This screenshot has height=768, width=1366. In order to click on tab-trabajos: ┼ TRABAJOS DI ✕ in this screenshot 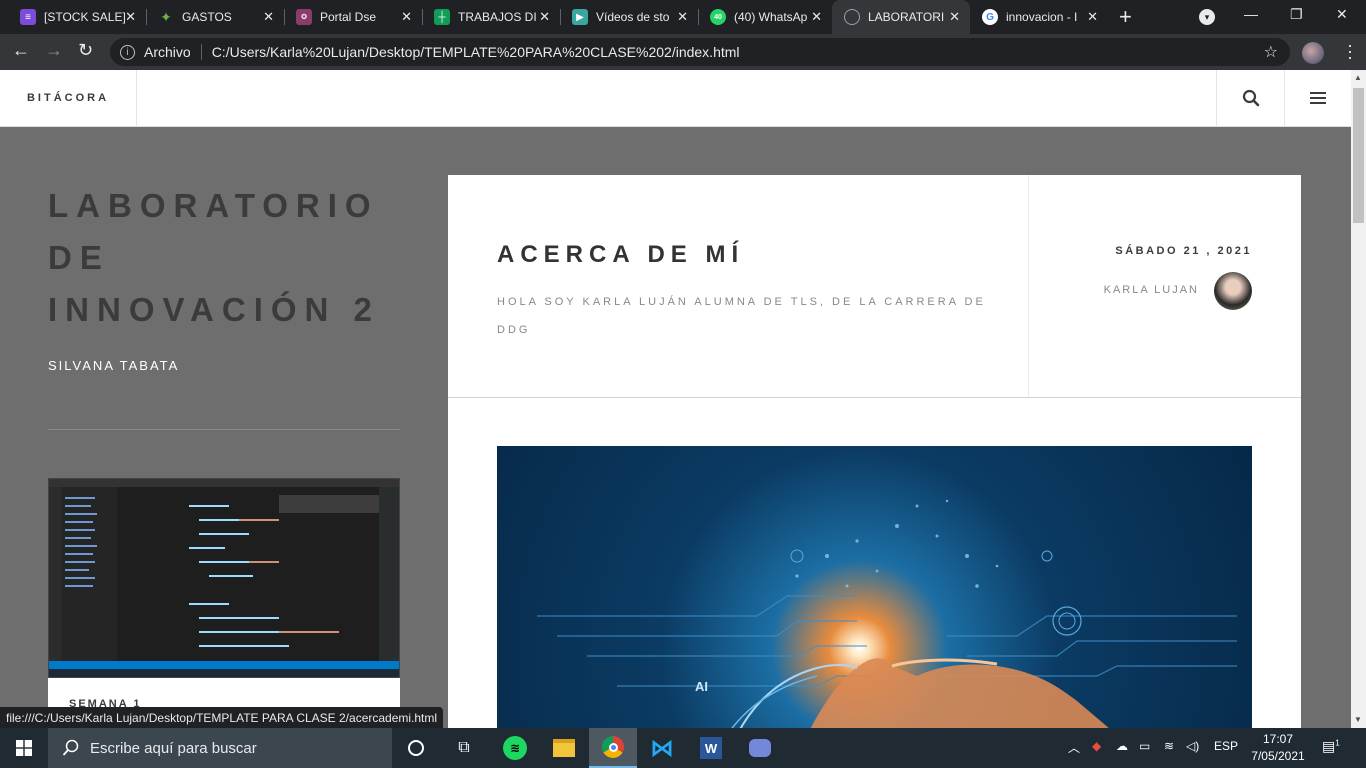, I will do `click(491, 17)`.